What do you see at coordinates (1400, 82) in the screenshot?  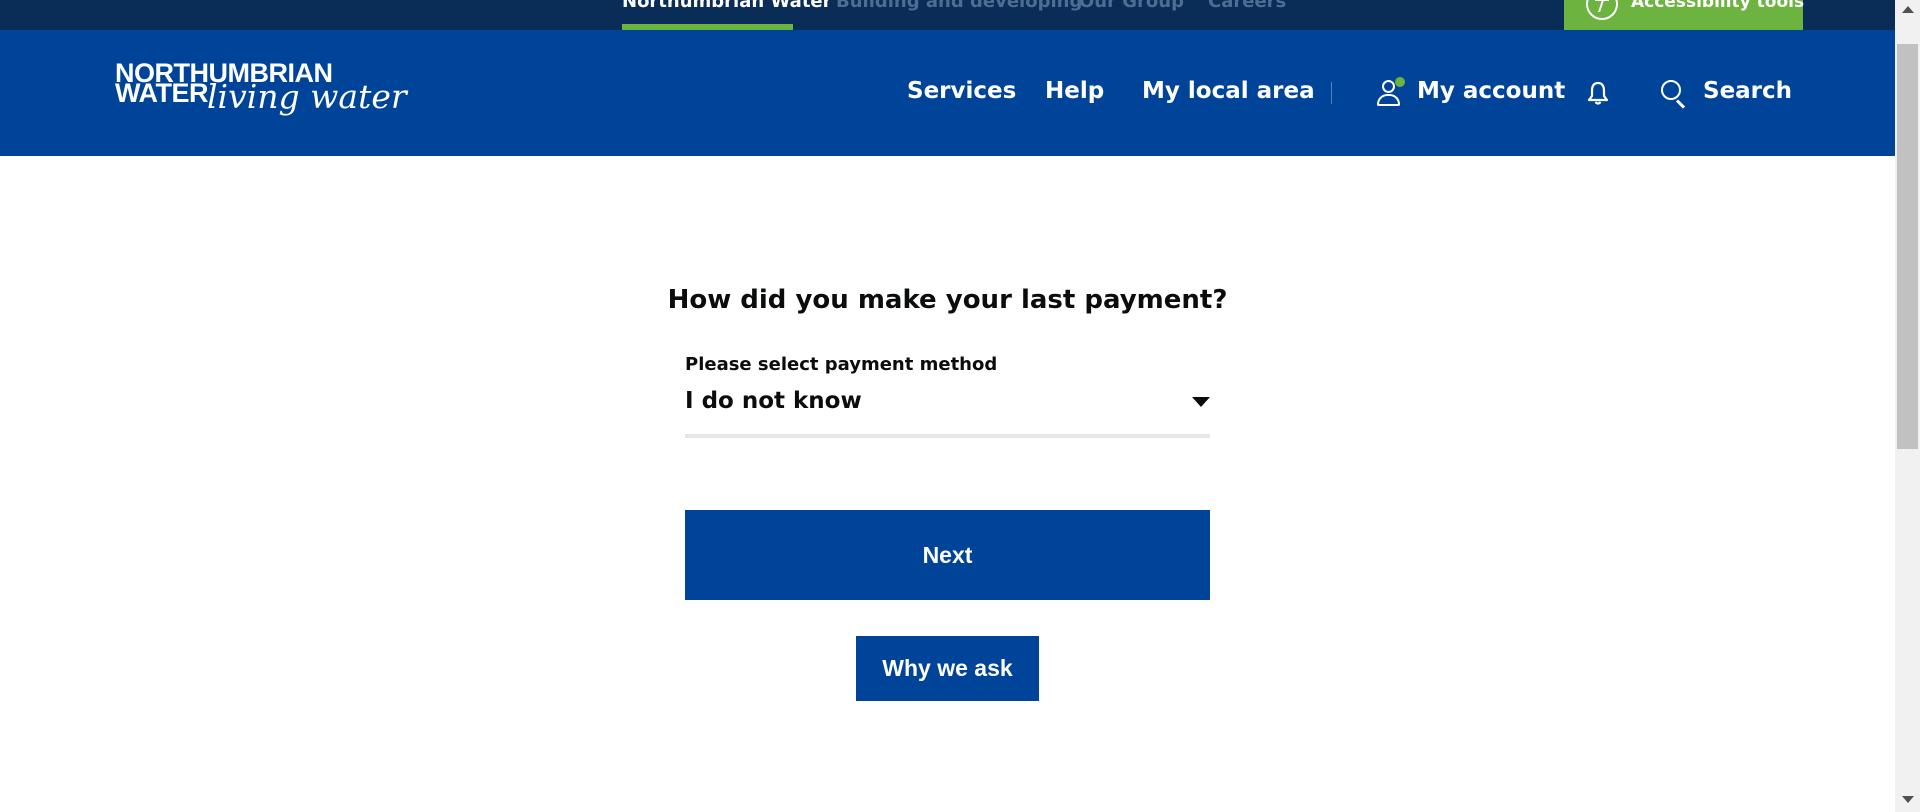 I see `notification-dot` at bounding box center [1400, 82].